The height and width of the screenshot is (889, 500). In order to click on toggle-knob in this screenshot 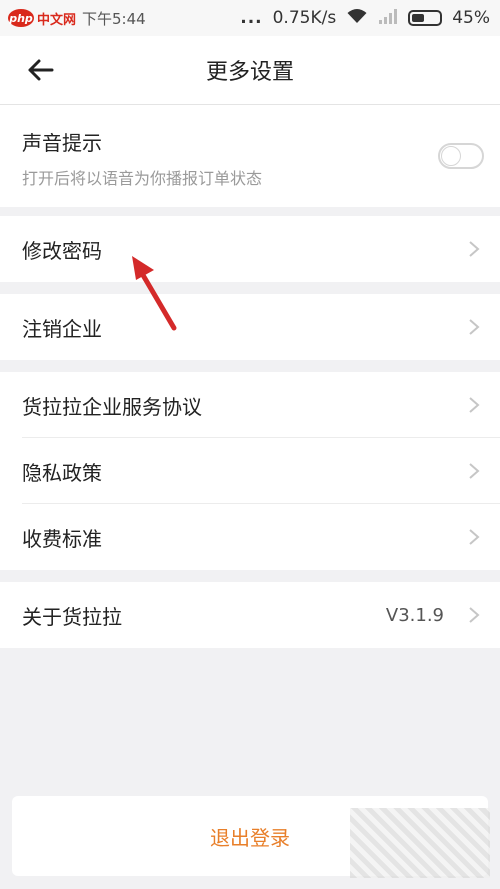, I will do `click(451, 156)`.